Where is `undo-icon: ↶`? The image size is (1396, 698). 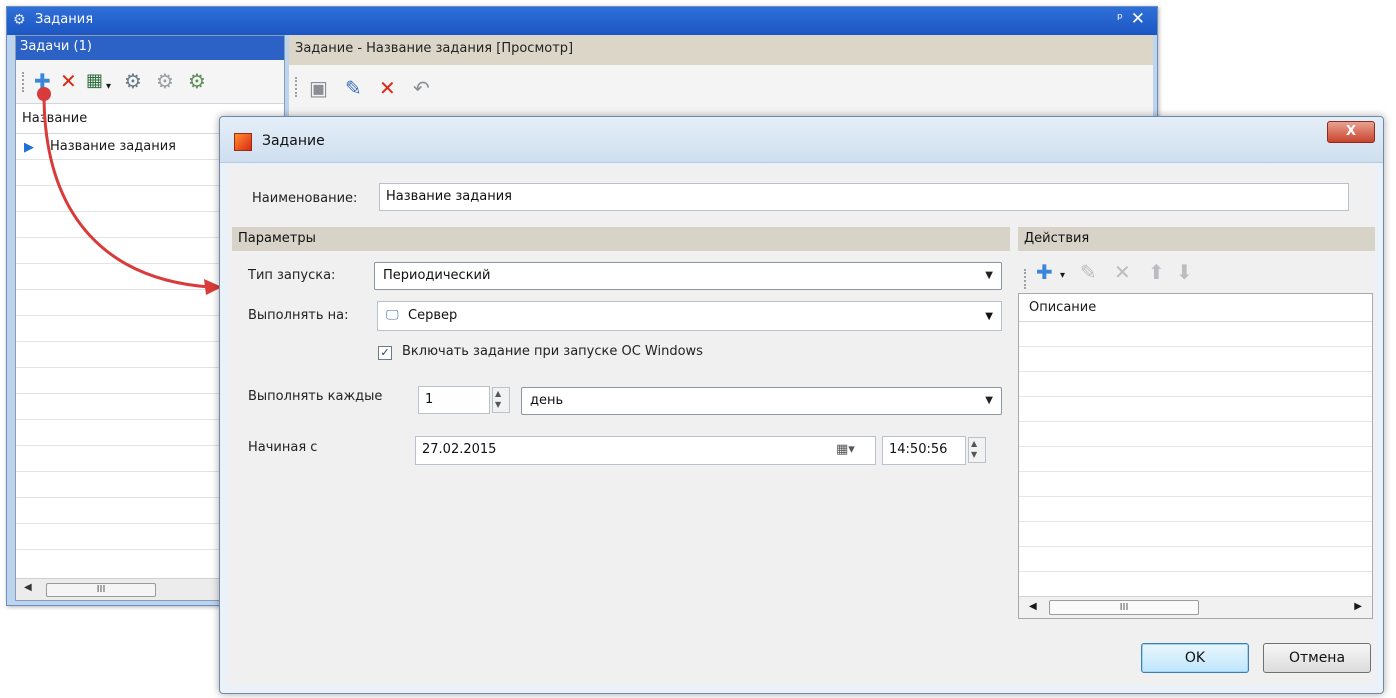
undo-icon: ↶ is located at coordinates (421, 88).